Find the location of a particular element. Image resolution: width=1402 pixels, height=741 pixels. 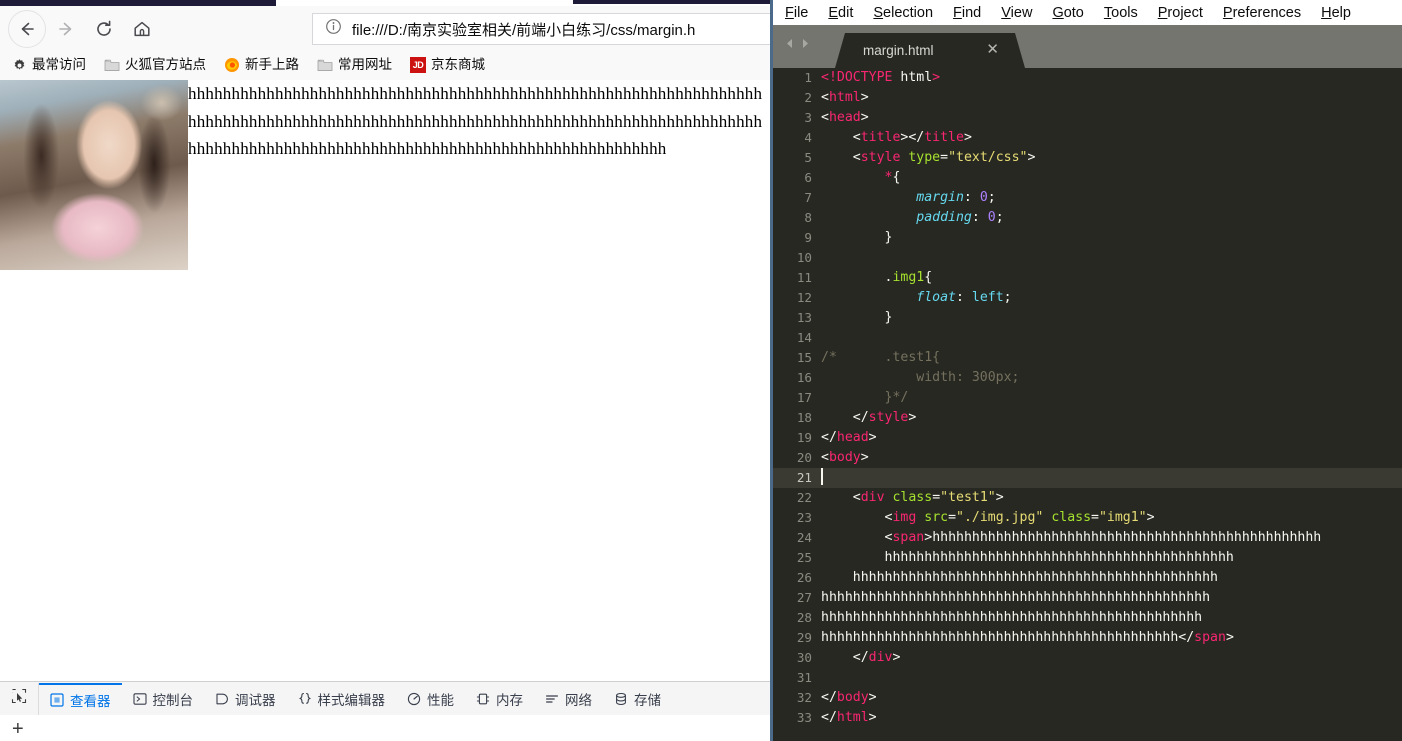

bookmark-label: 最常访问 is located at coordinates (59, 65).